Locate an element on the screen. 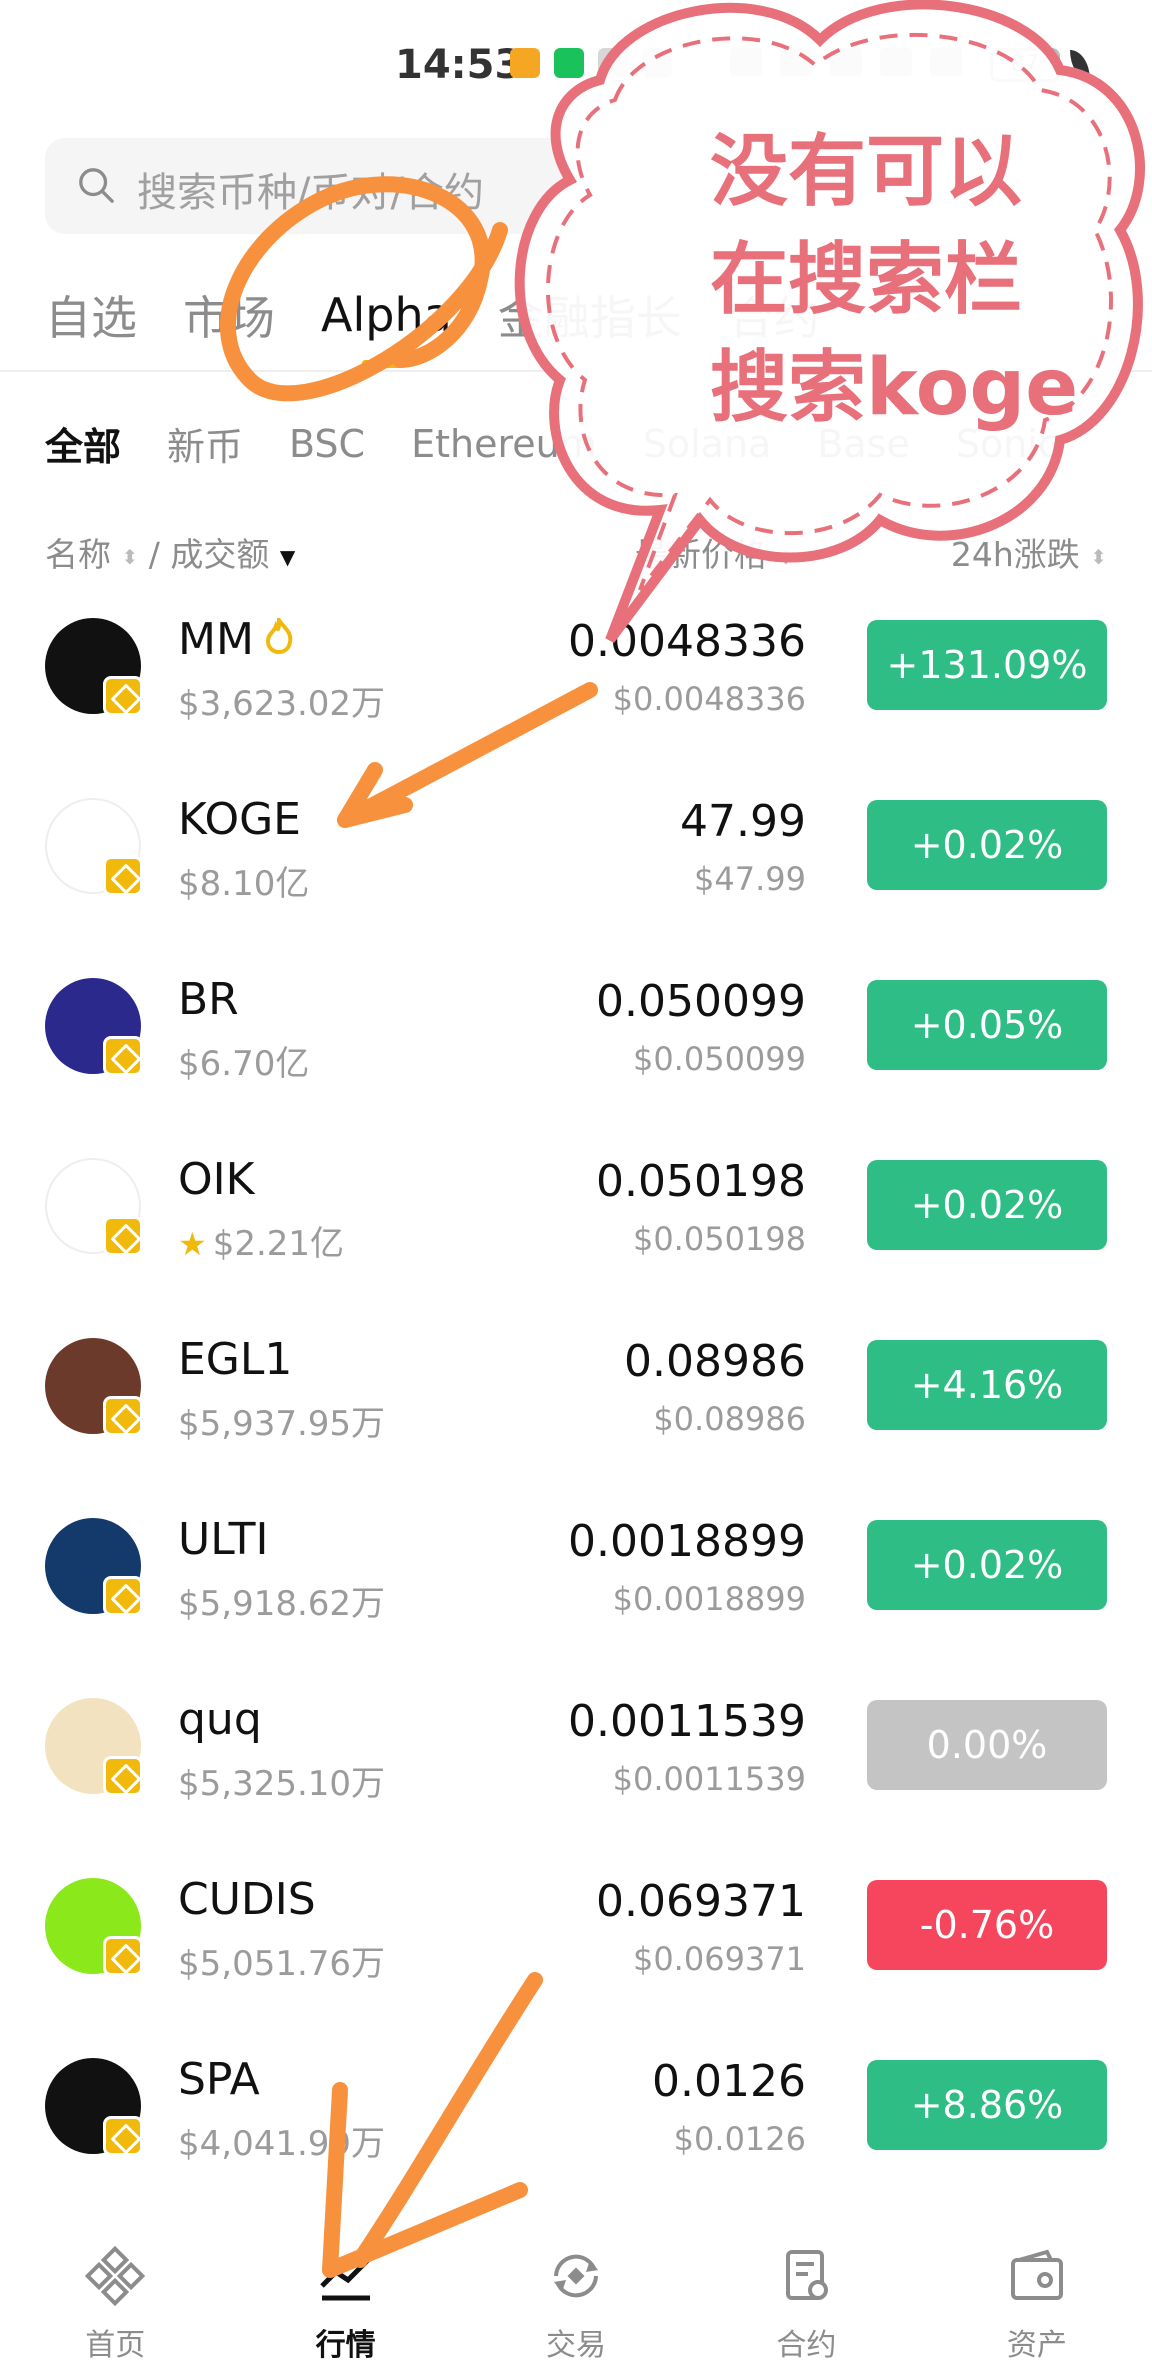 Image resolution: width=1152 pixels, height=2376 pixels. search-placeholder: 搜索币种/币对/合约 is located at coordinates (310, 193).